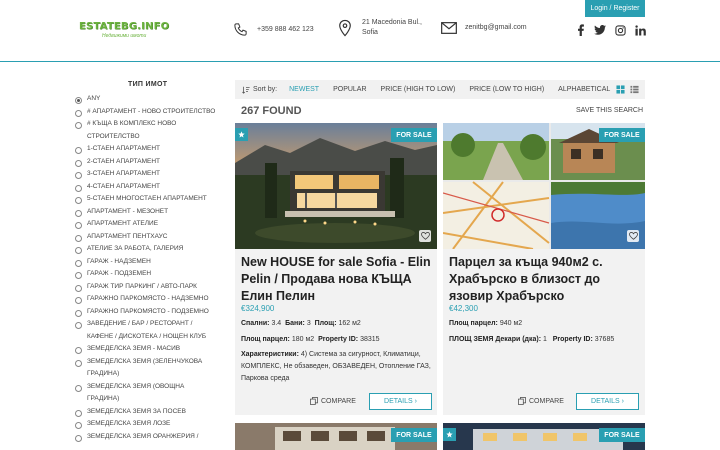  What do you see at coordinates (113, 136) in the screenshot?
I see `filter-label-line: СТРОИТЕЛСТВО` at bounding box center [113, 136].